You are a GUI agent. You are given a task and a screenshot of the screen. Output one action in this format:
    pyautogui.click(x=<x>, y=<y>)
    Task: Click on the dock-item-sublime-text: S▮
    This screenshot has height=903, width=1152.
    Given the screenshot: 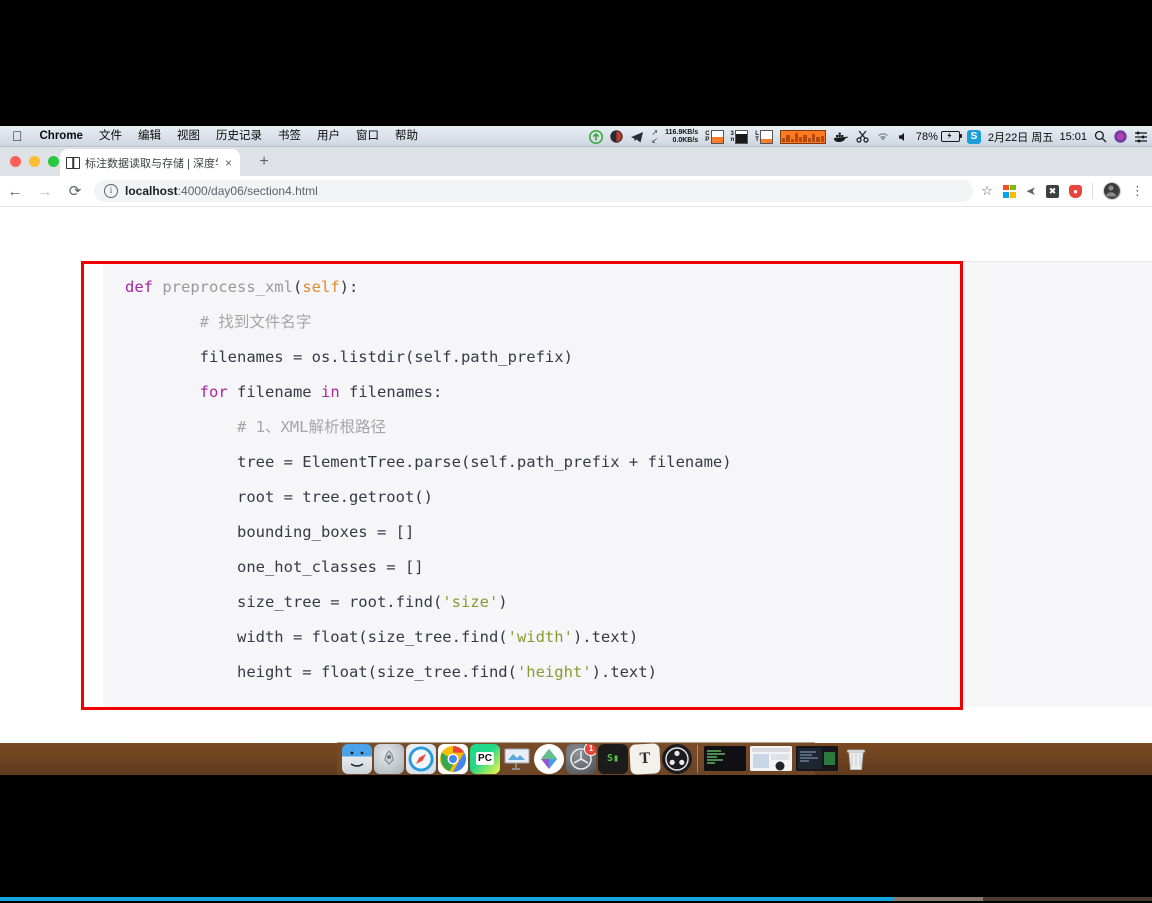 What is the action you would take?
    pyautogui.click(x=613, y=758)
    